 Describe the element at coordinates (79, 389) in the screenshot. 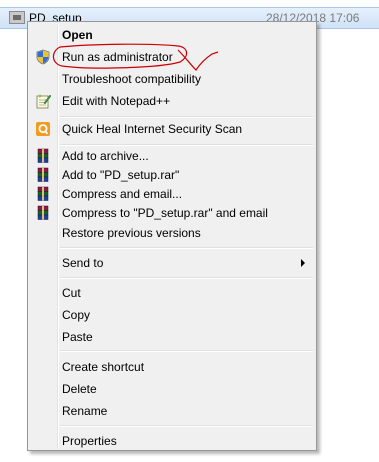

I see `menu-item-label: Delete` at that location.